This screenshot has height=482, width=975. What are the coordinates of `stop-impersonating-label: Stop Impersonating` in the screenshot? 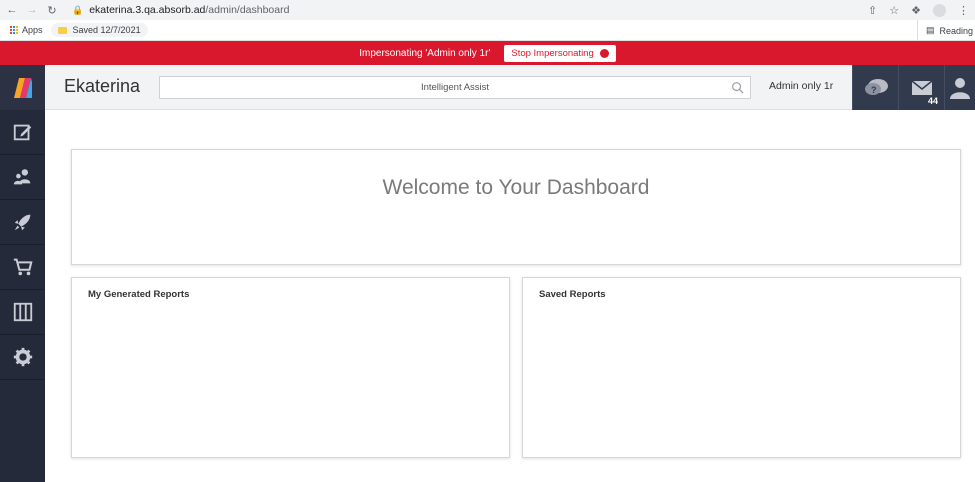 It's located at (552, 53).